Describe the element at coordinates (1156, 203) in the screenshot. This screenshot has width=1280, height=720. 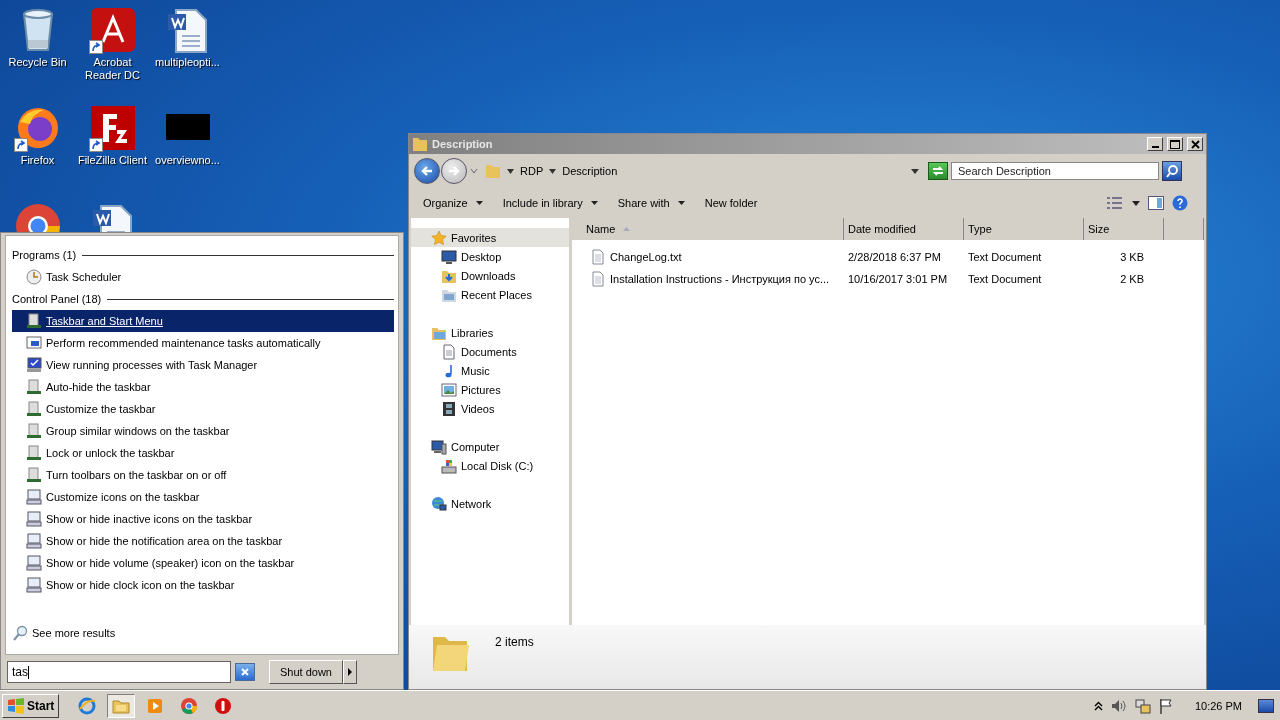
I see `preview-pane-icon` at that location.